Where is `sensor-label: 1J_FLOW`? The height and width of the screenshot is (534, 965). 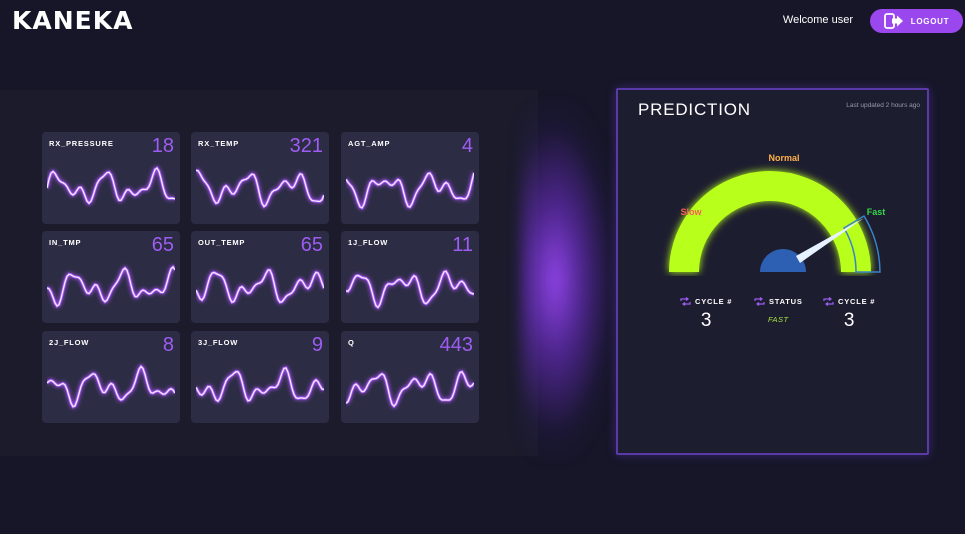 sensor-label: 1J_FLOW is located at coordinates (368, 242).